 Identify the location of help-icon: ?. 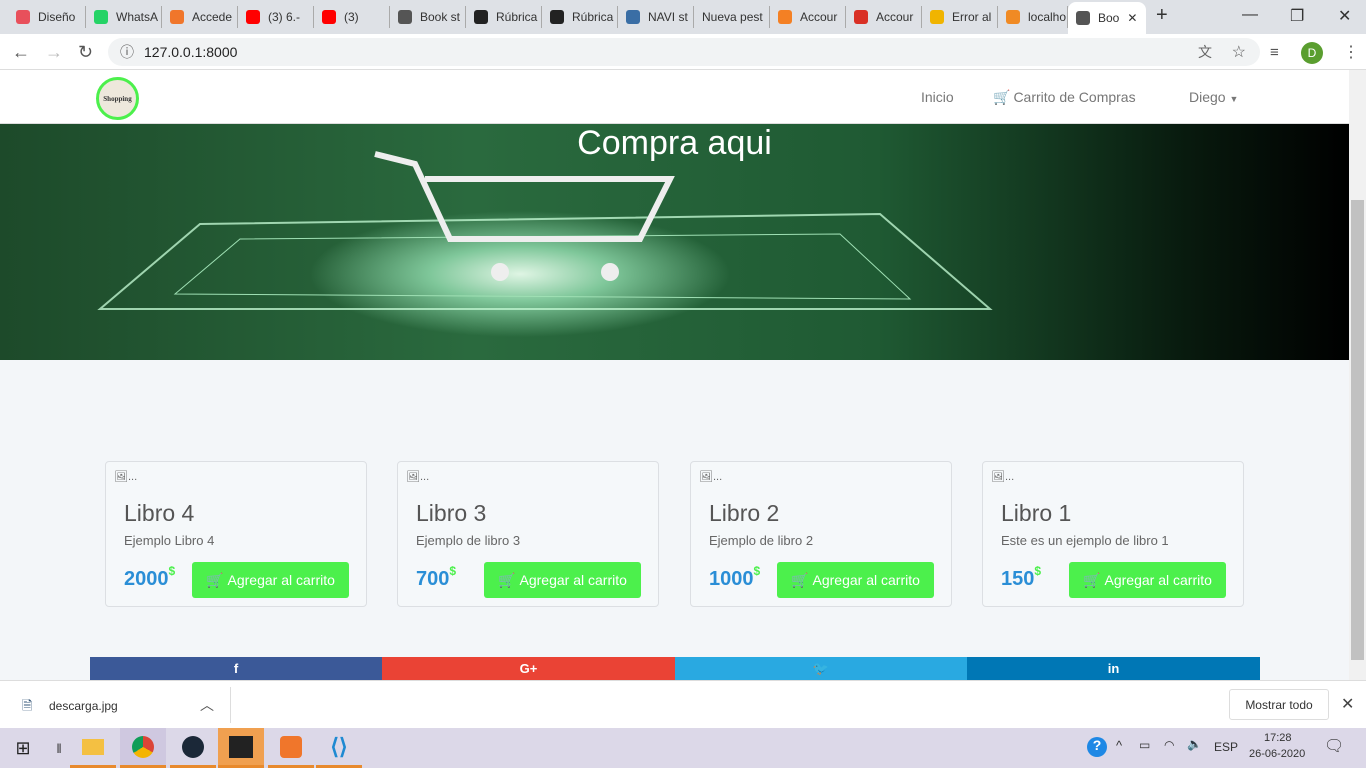
(1097, 747).